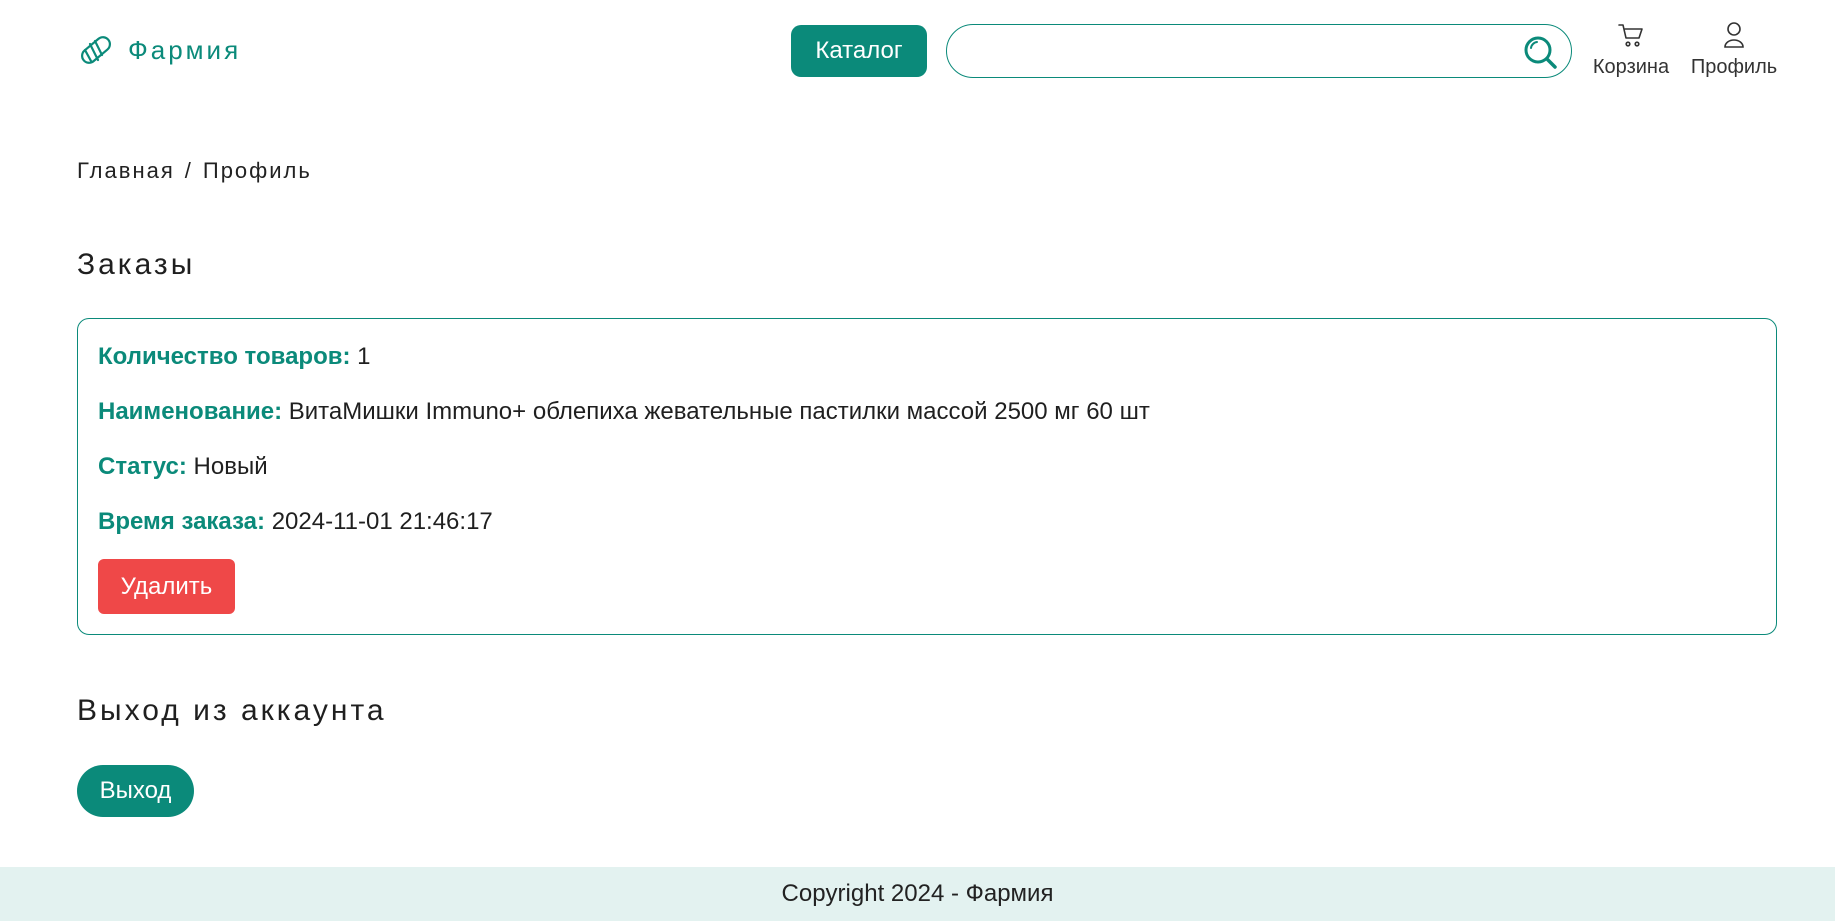 The height and width of the screenshot is (921, 1835). I want to click on order-quantity-label: Количество товаров:, so click(224, 356).